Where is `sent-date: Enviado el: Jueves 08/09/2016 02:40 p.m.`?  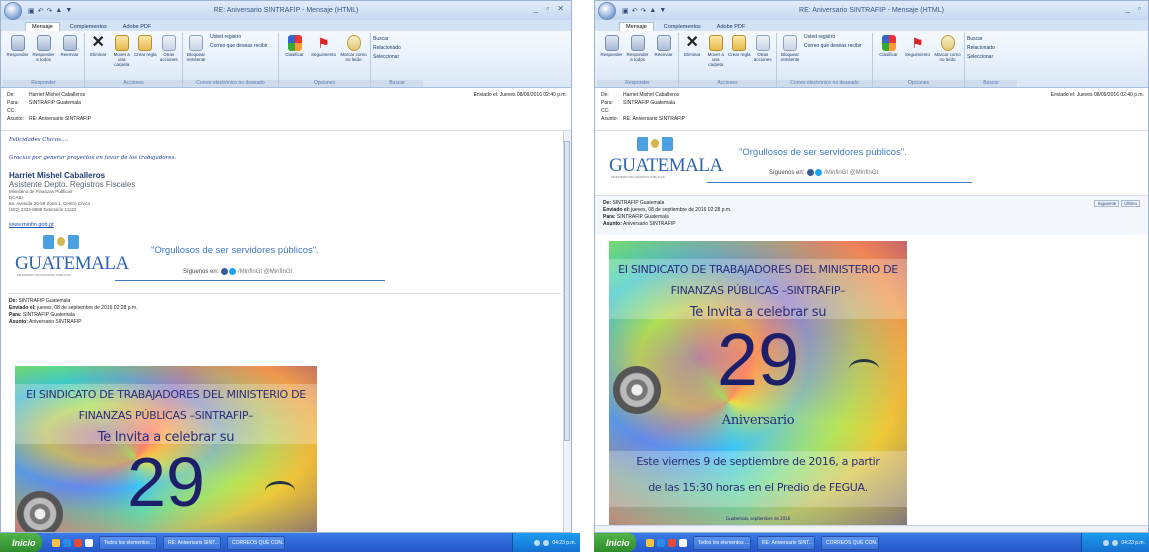
sent-date: Enviado el: Jueves 08/09/2016 02:40 p.m. is located at coordinates (520, 95).